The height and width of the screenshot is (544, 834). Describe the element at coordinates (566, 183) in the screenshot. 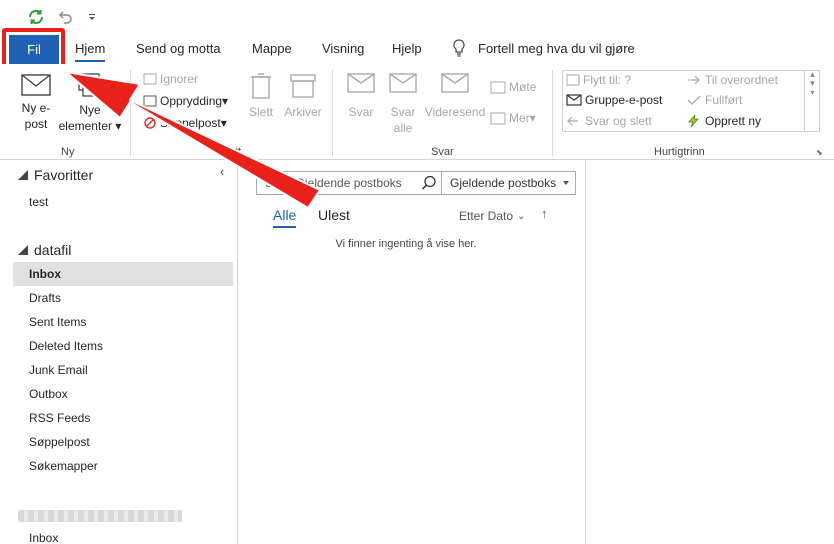

I see `chevron-down-icon` at that location.